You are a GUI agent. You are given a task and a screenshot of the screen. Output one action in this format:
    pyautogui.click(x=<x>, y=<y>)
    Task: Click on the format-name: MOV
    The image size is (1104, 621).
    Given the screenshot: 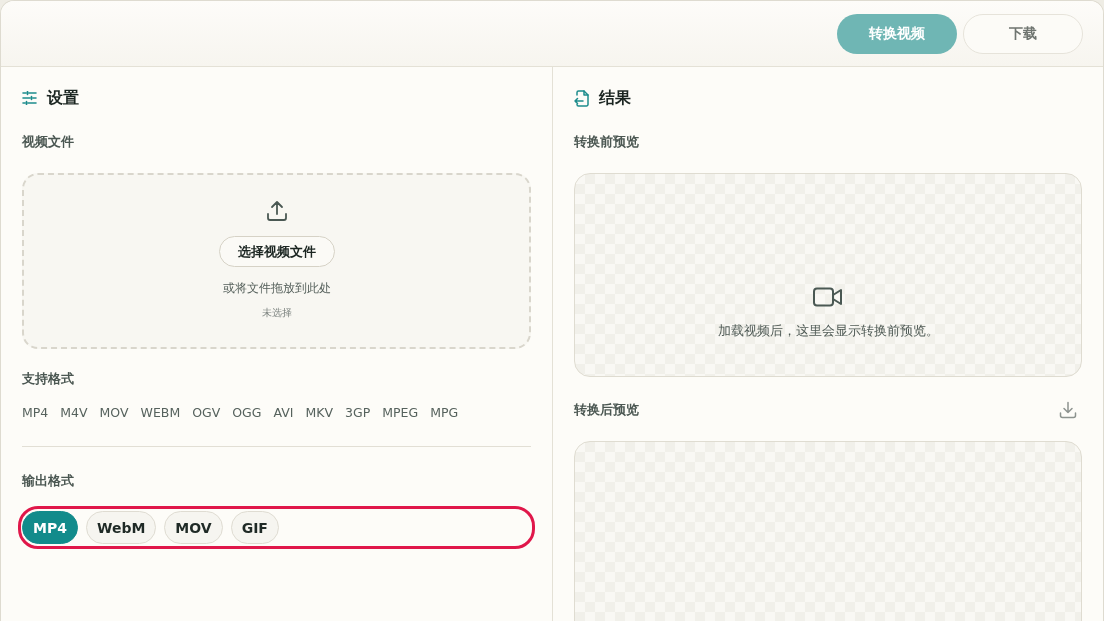 What is the action you would take?
    pyautogui.click(x=114, y=413)
    